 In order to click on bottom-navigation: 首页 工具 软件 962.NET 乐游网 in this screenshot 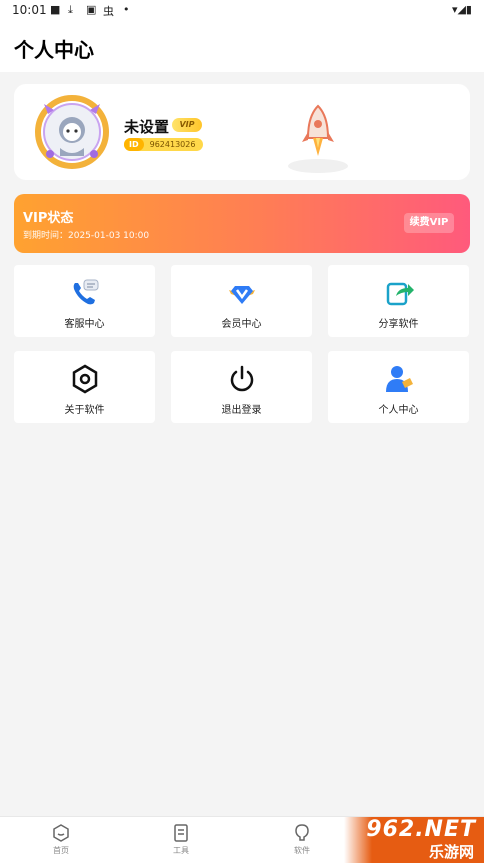, I will do `click(242, 839)`.